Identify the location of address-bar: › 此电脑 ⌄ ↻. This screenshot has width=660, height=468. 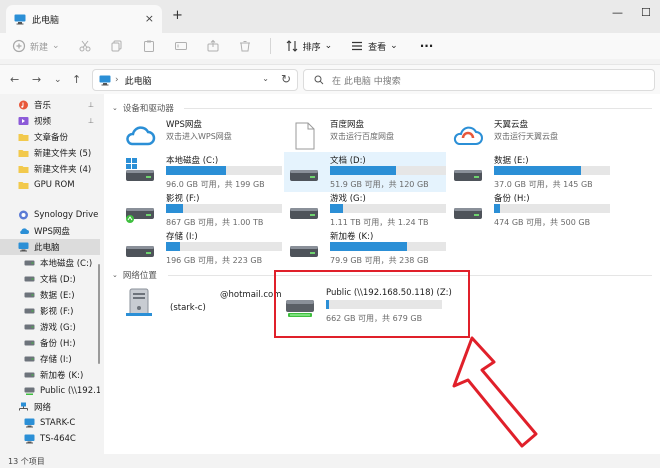
(195, 80).